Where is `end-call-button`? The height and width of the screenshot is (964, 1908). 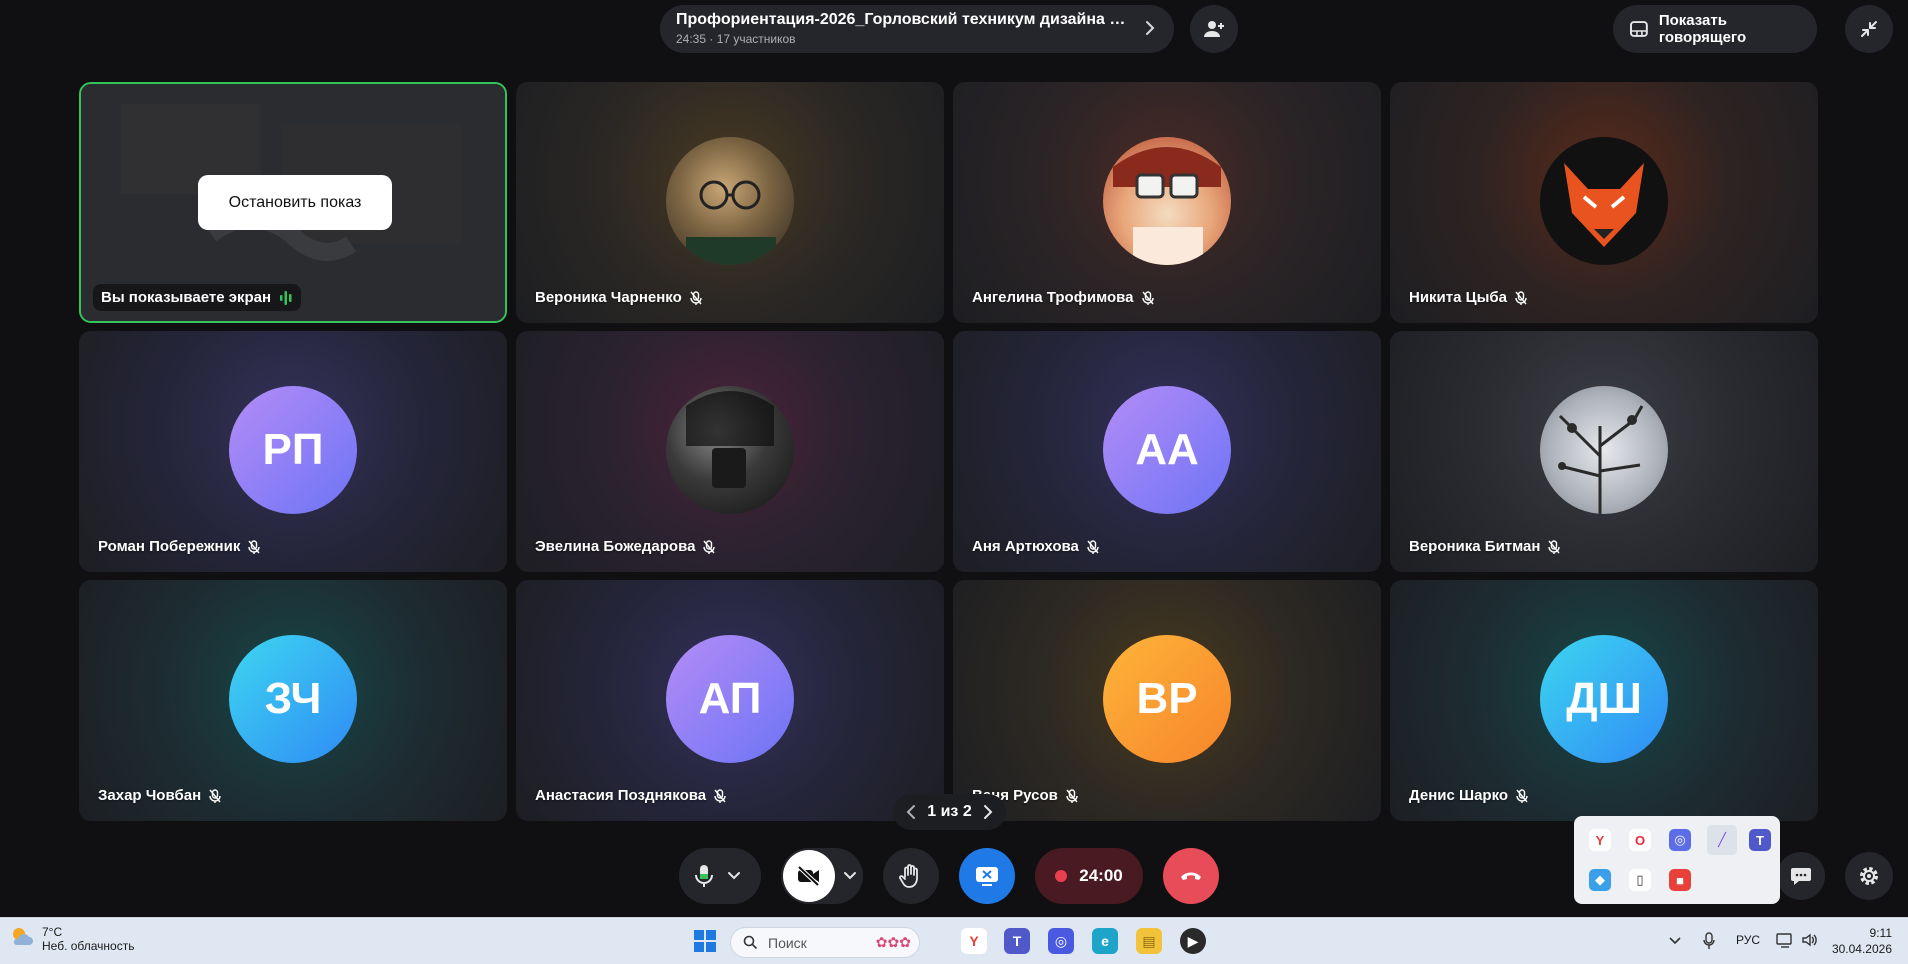
end-call-button is located at coordinates (1191, 876).